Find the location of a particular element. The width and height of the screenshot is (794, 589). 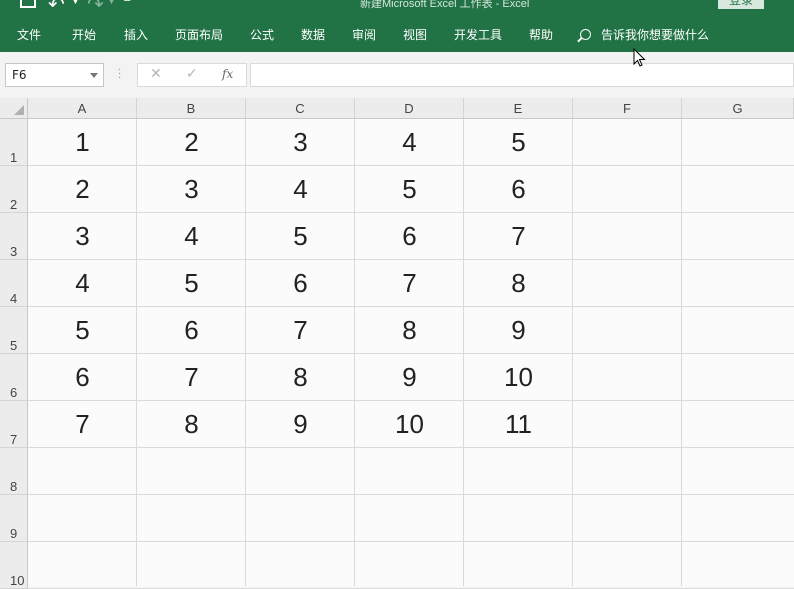

cancel-icon: ✕ is located at coordinates (156, 74).